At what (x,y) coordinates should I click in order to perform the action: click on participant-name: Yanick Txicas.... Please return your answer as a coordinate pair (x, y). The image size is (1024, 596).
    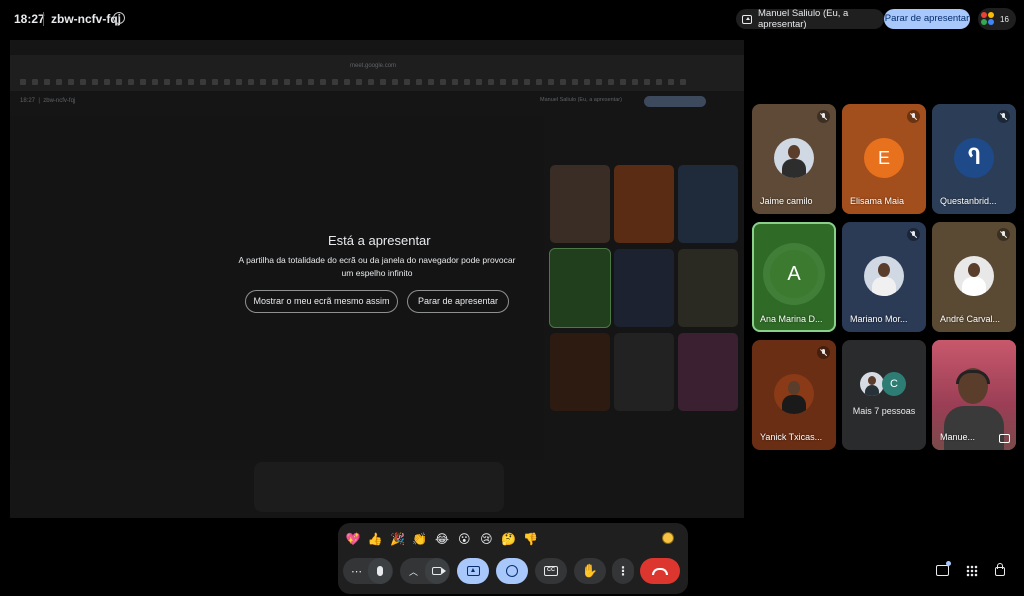
    Looking at the image, I should click on (791, 437).